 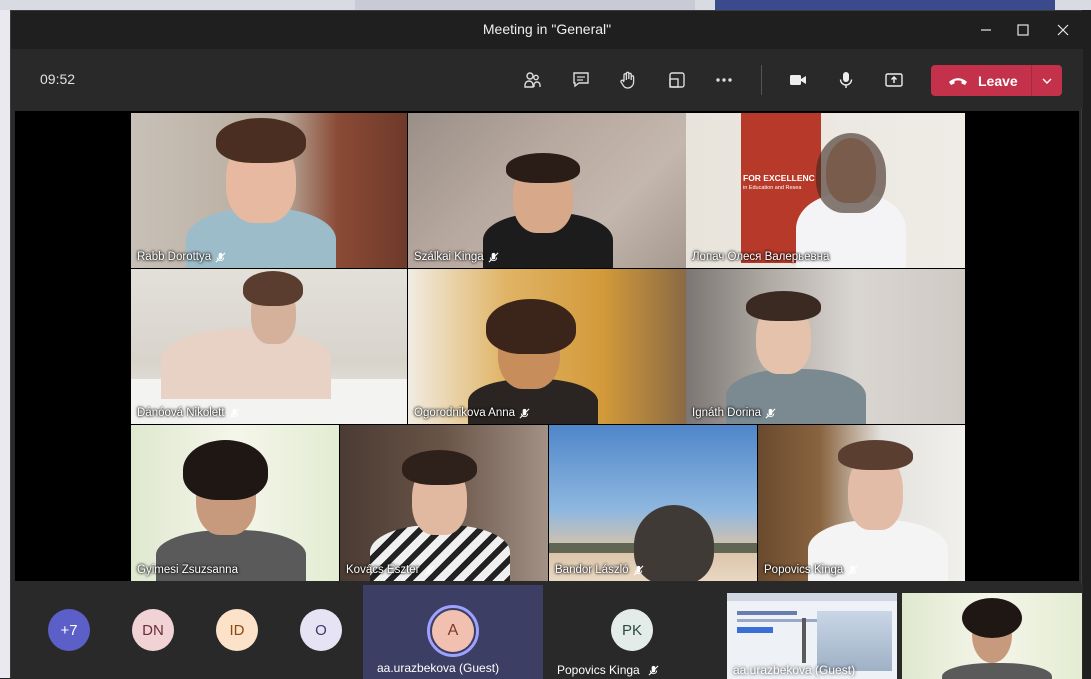 I want to click on video-tile: Bandor László, so click(x=653, y=503).